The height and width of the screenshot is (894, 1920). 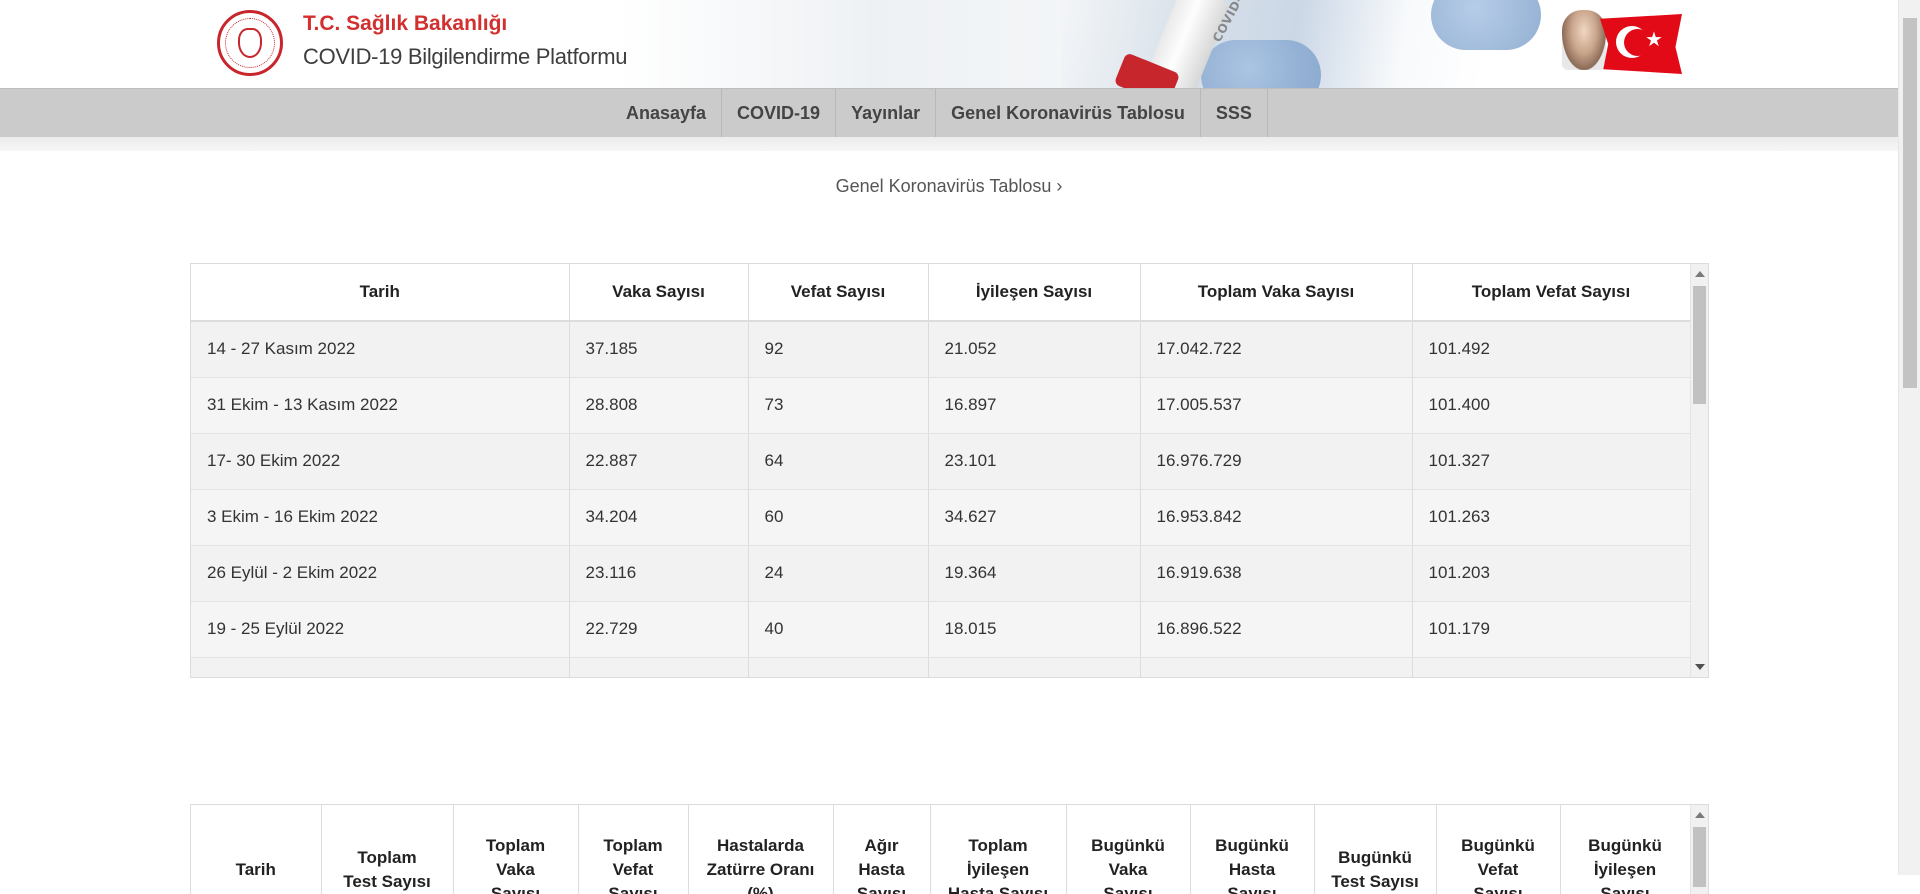 What do you see at coordinates (380, 349) in the screenshot?
I see `table-cell: 14 - 27 Kasım 2022` at bounding box center [380, 349].